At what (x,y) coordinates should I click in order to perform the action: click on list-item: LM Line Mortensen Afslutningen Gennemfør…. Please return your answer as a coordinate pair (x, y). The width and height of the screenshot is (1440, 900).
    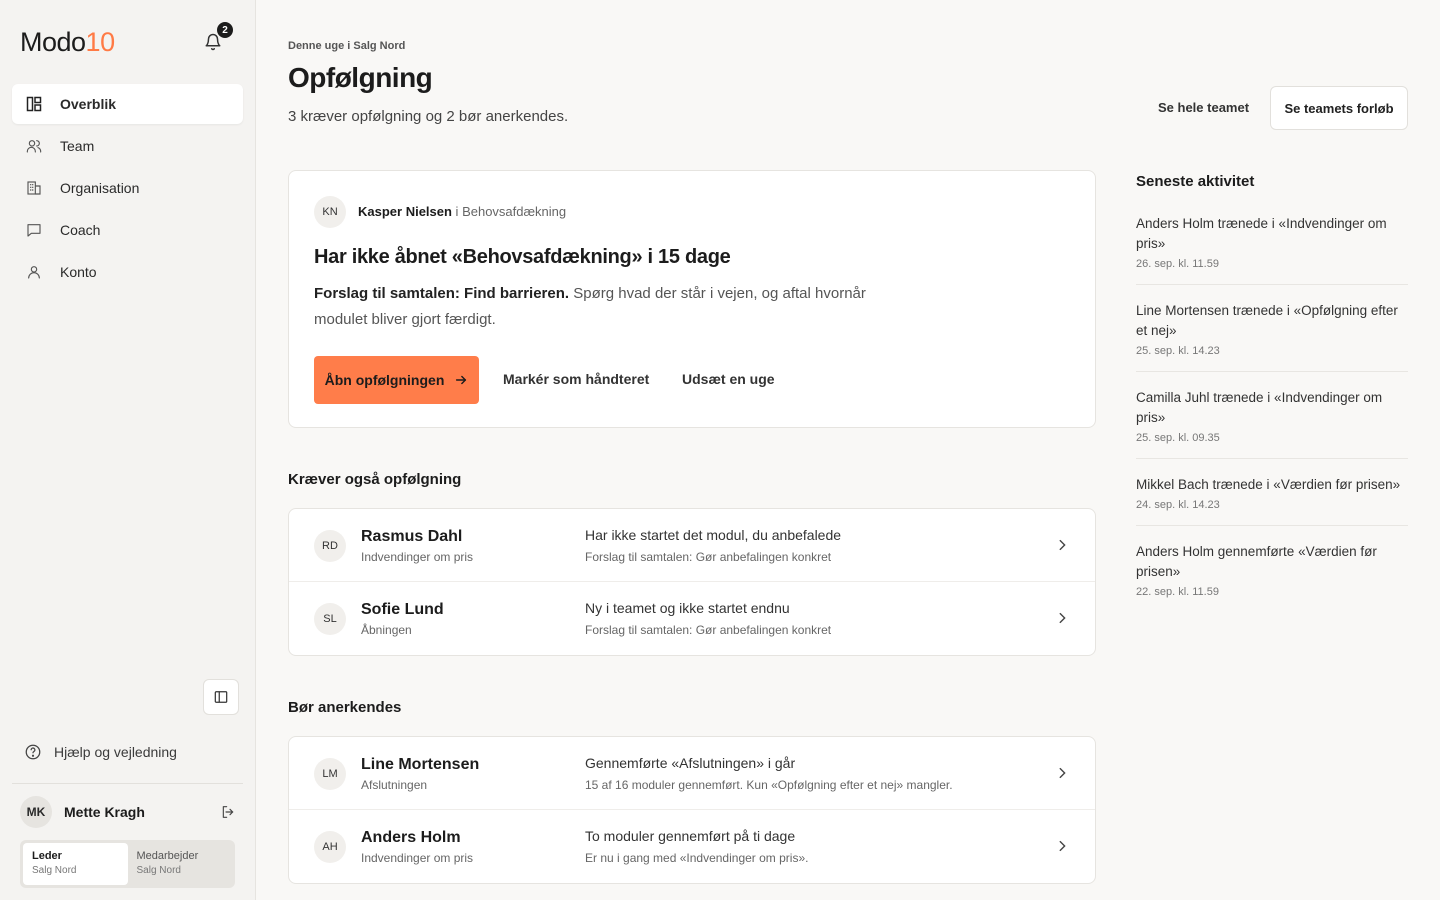
    Looking at the image, I should click on (692, 773).